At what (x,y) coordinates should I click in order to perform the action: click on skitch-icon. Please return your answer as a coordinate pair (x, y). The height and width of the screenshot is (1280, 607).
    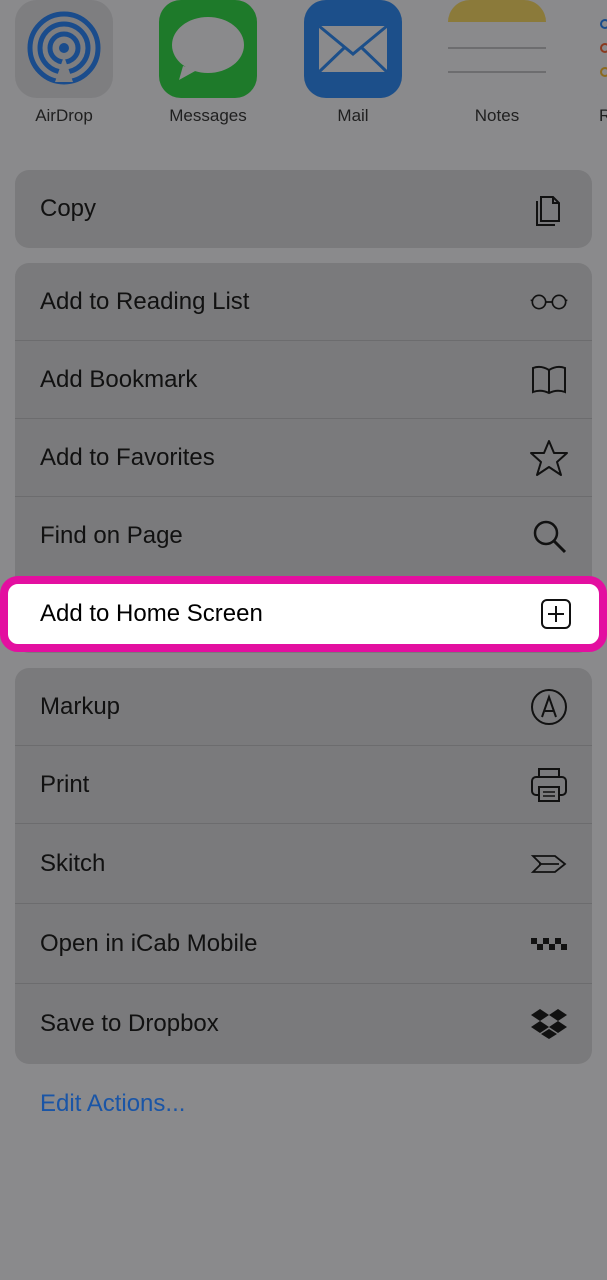
    Looking at the image, I should click on (549, 864).